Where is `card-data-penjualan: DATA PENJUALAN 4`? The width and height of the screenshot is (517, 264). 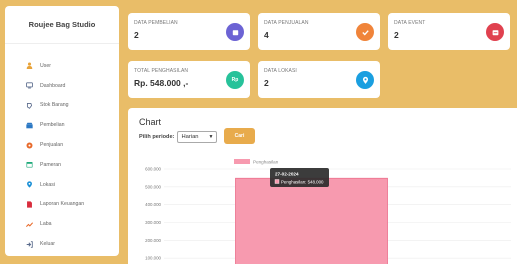 card-data-penjualan: DATA PENJUALAN 4 is located at coordinates (319, 31).